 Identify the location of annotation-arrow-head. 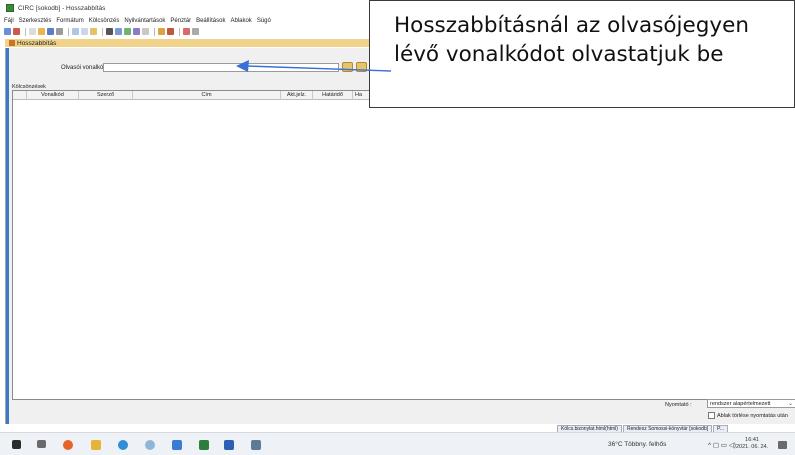
(242, 66).